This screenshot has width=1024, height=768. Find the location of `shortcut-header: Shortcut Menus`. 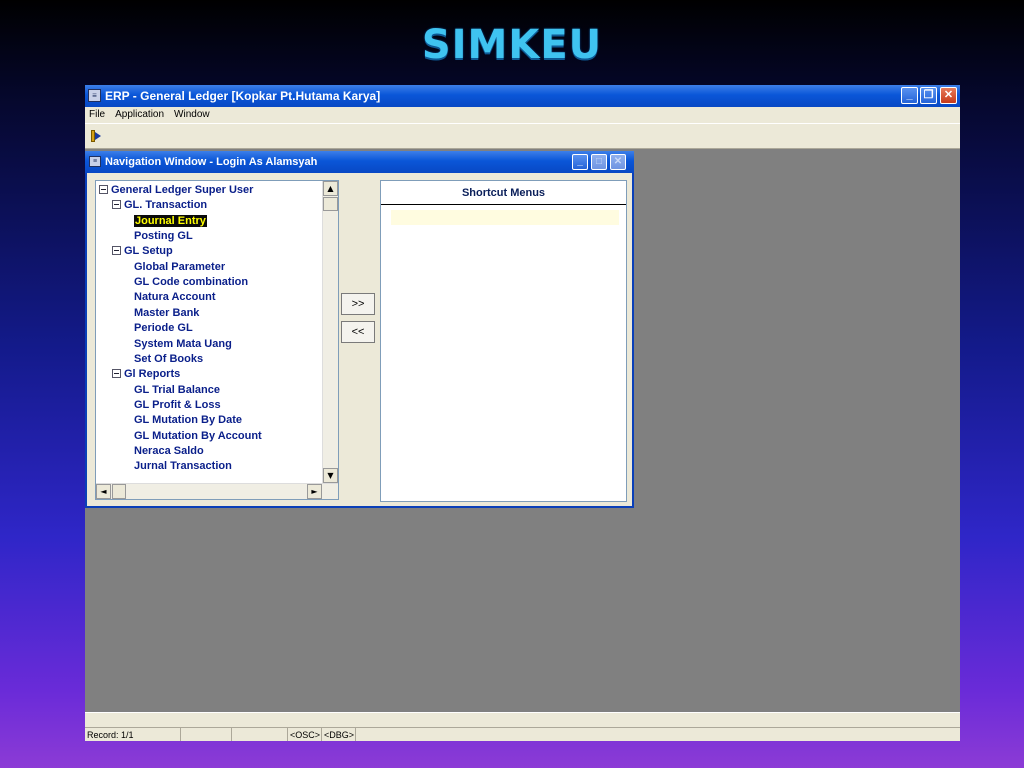

shortcut-header: Shortcut Menus is located at coordinates (503, 193).